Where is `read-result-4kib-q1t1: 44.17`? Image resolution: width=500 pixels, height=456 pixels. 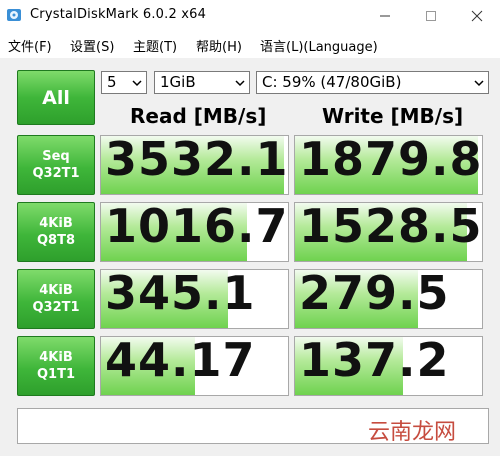
read-result-4kib-q1t1: 44.17 is located at coordinates (194, 366).